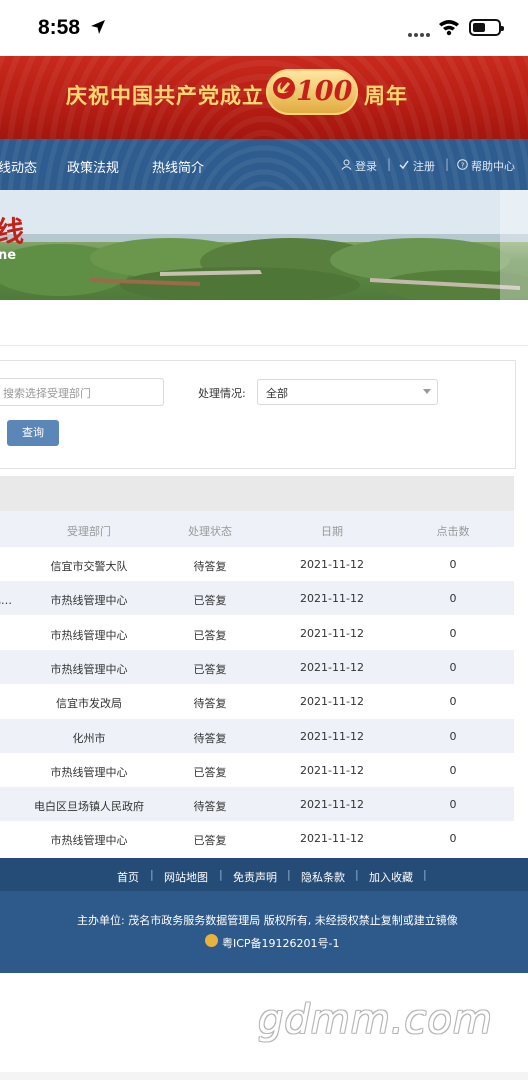 The image size is (528, 1080). Describe the element at coordinates (211, 940) in the screenshot. I see `police-badge-icon` at that location.